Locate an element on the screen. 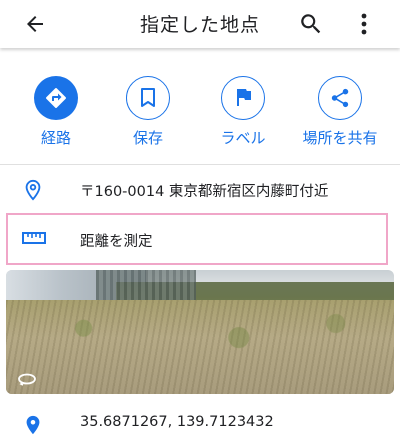  coordinates-row: 35.6871267, 139.7123432 is located at coordinates (200, 424).